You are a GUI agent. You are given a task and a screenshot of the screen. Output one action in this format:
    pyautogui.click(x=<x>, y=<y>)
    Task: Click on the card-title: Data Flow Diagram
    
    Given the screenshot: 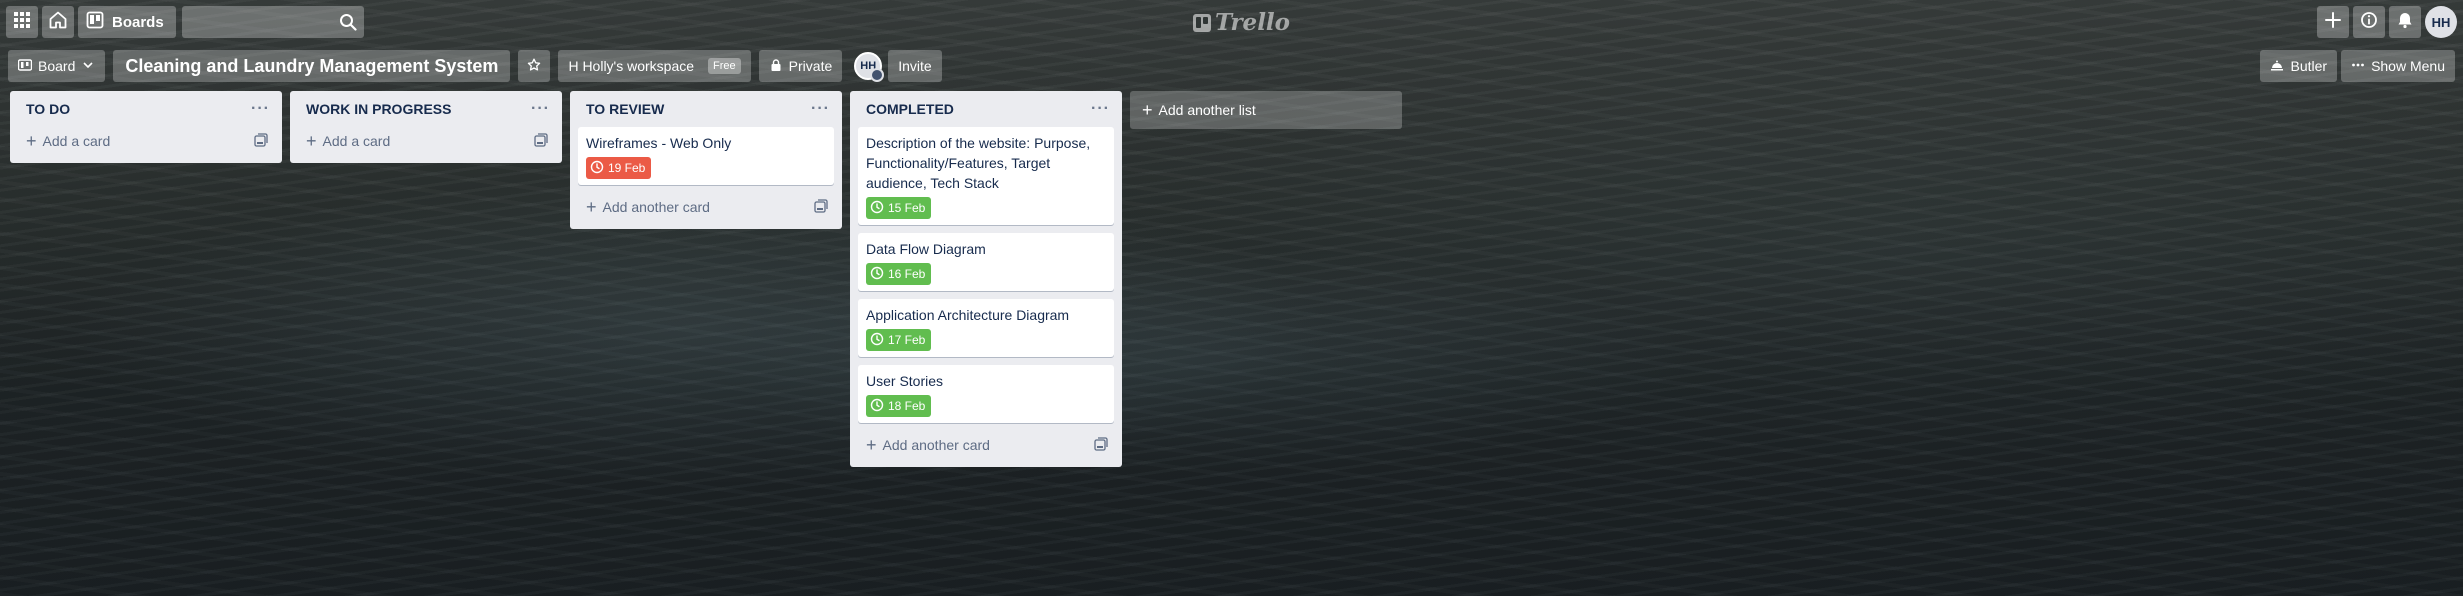 What is the action you would take?
    pyautogui.click(x=926, y=249)
    